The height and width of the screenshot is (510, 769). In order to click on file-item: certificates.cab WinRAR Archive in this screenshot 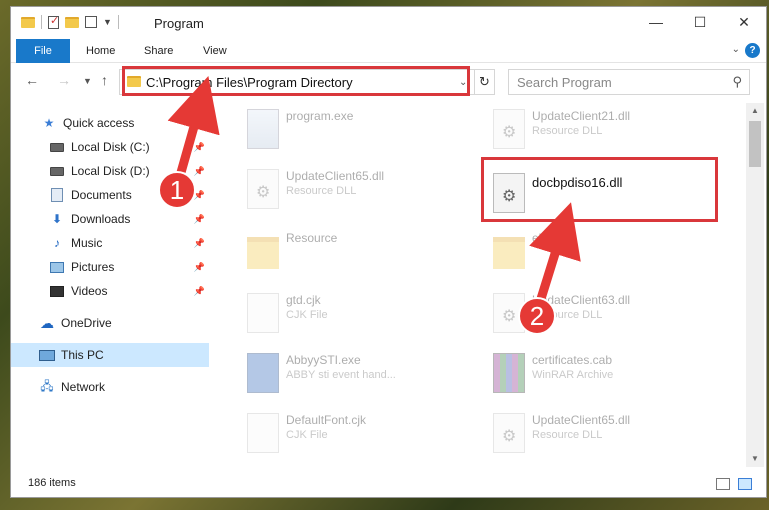, I will do `click(605, 375)`.